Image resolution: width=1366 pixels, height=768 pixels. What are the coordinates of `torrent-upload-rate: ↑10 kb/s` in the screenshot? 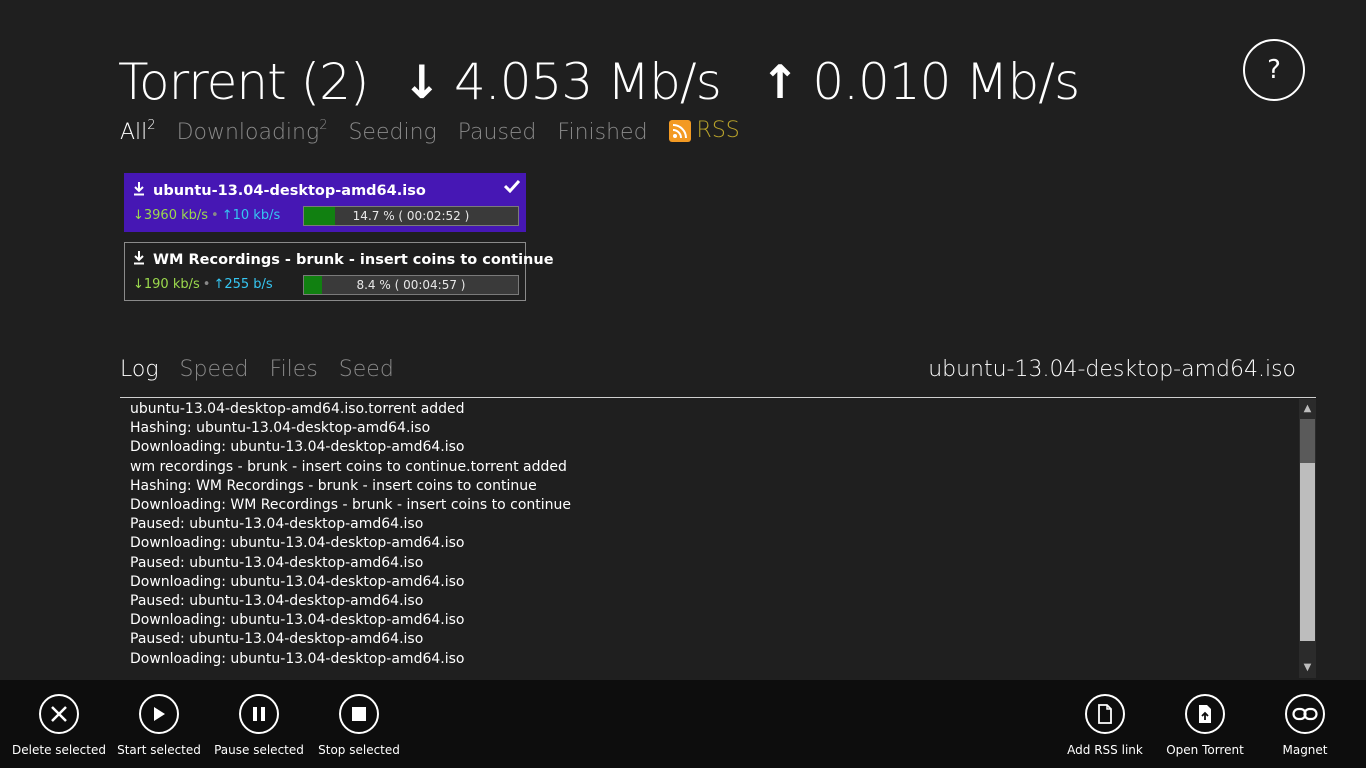 It's located at (251, 215).